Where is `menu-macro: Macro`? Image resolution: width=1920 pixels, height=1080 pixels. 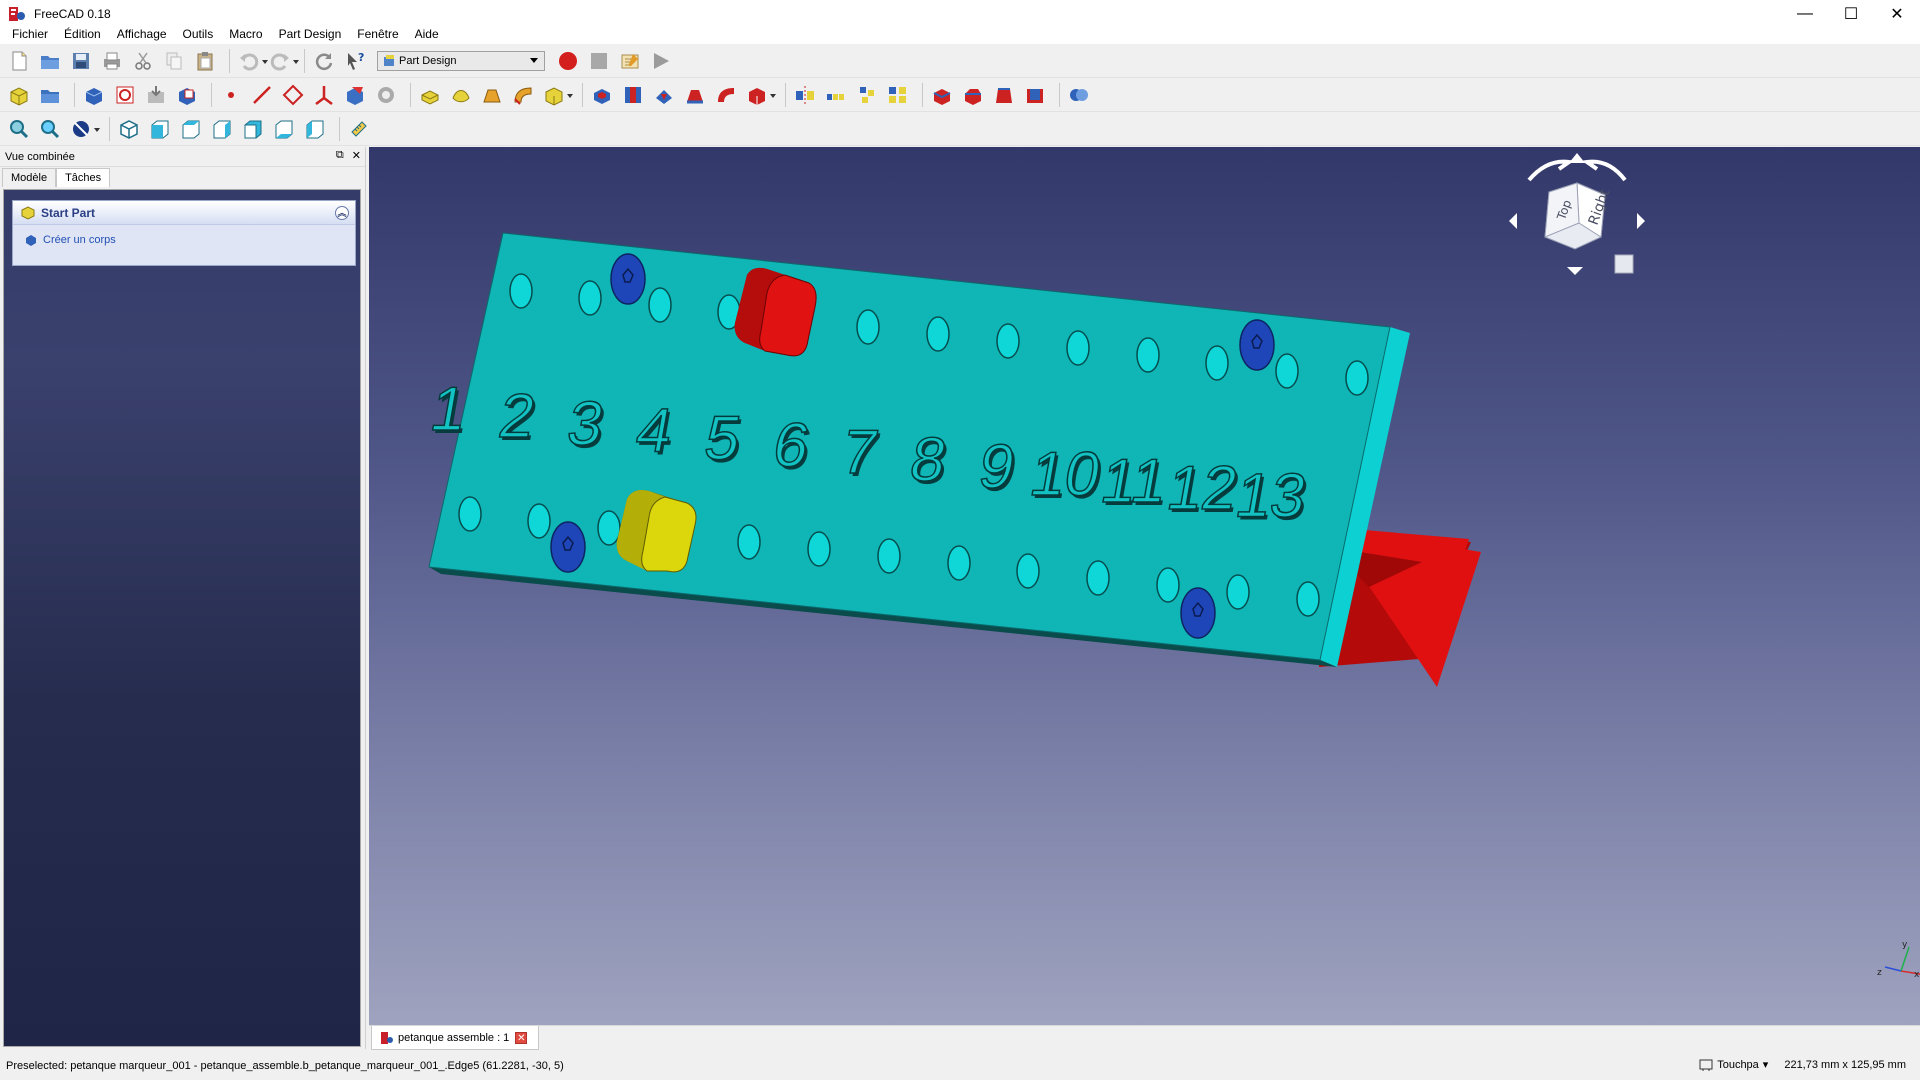 menu-macro: Macro is located at coordinates (245, 34).